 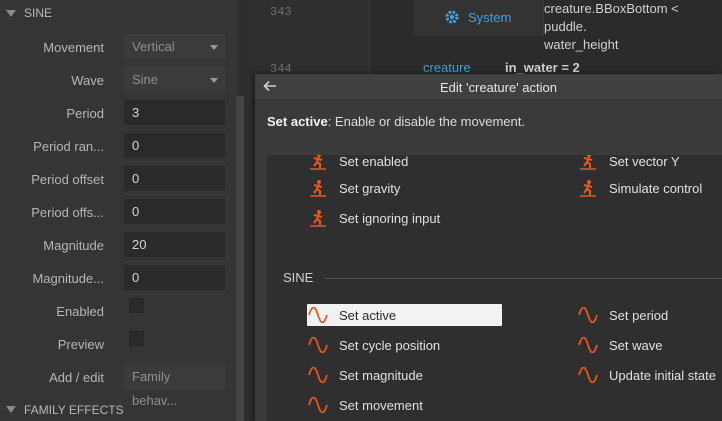 What do you see at coordinates (611, 17) in the screenshot?
I see `condition-line: creature.BBoxBottom < puddle.` at bounding box center [611, 17].